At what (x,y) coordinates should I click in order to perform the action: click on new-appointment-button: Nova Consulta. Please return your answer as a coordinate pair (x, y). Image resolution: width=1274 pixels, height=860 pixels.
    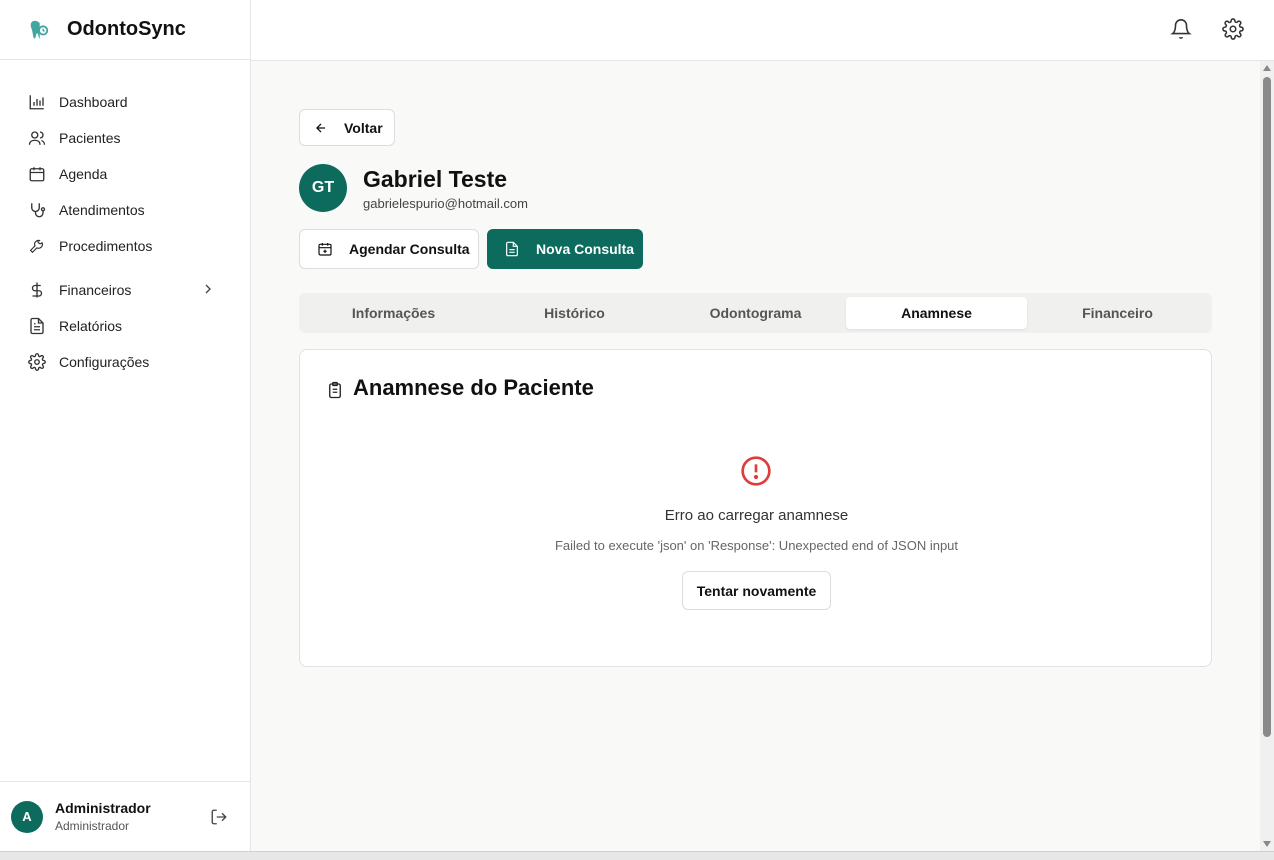
    Looking at the image, I should click on (565, 249).